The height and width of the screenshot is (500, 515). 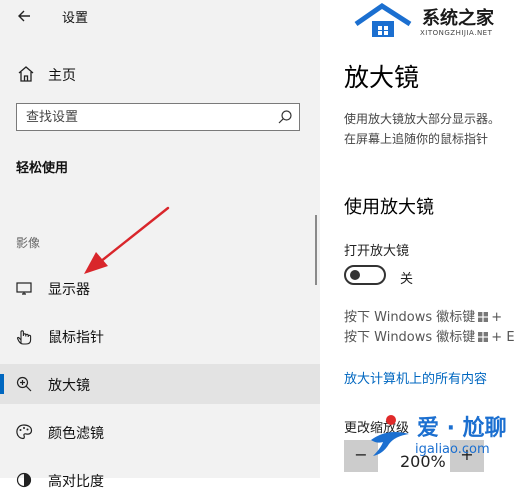 What do you see at coordinates (355, 275) in the screenshot?
I see `toggle-knob` at bounding box center [355, 275].